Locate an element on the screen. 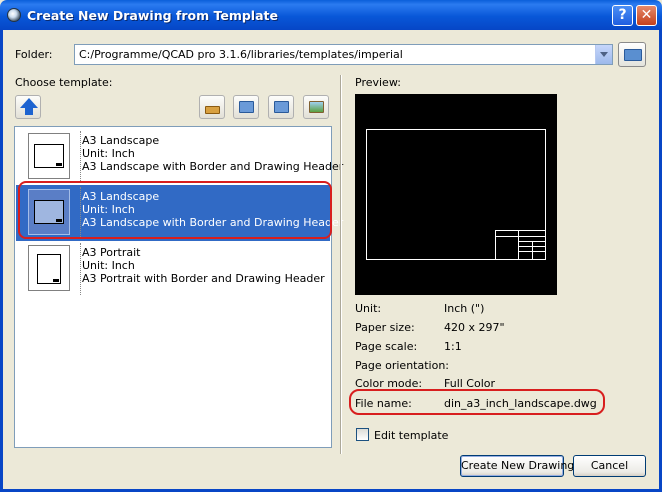 This screenshot has height=492, width=662. unit-value: Inch (") is located at coordinates (464, 308).